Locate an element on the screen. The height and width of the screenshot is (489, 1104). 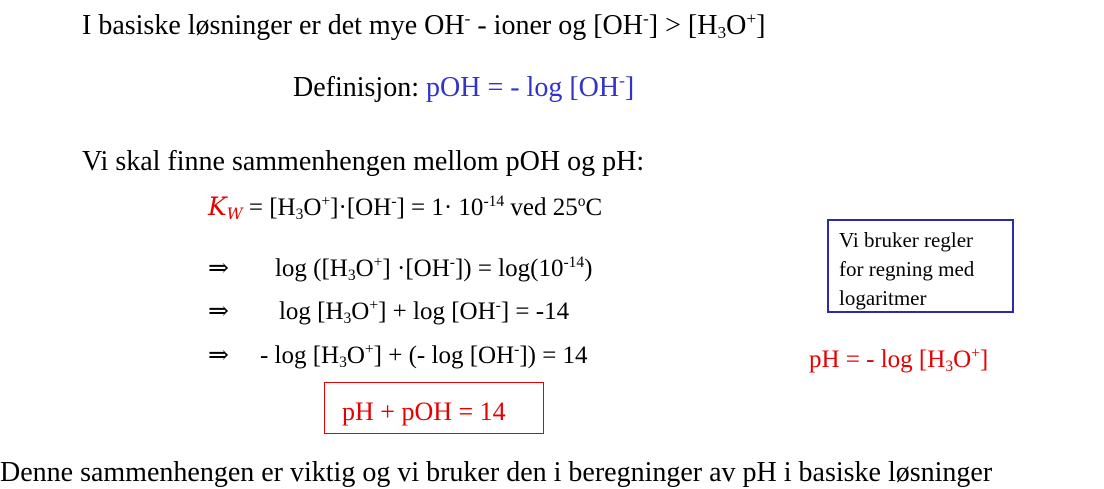
step-1: ⇒ log ([H3O+] ·[OH-]) = log(10-14) is located at coordinates (400, 269).